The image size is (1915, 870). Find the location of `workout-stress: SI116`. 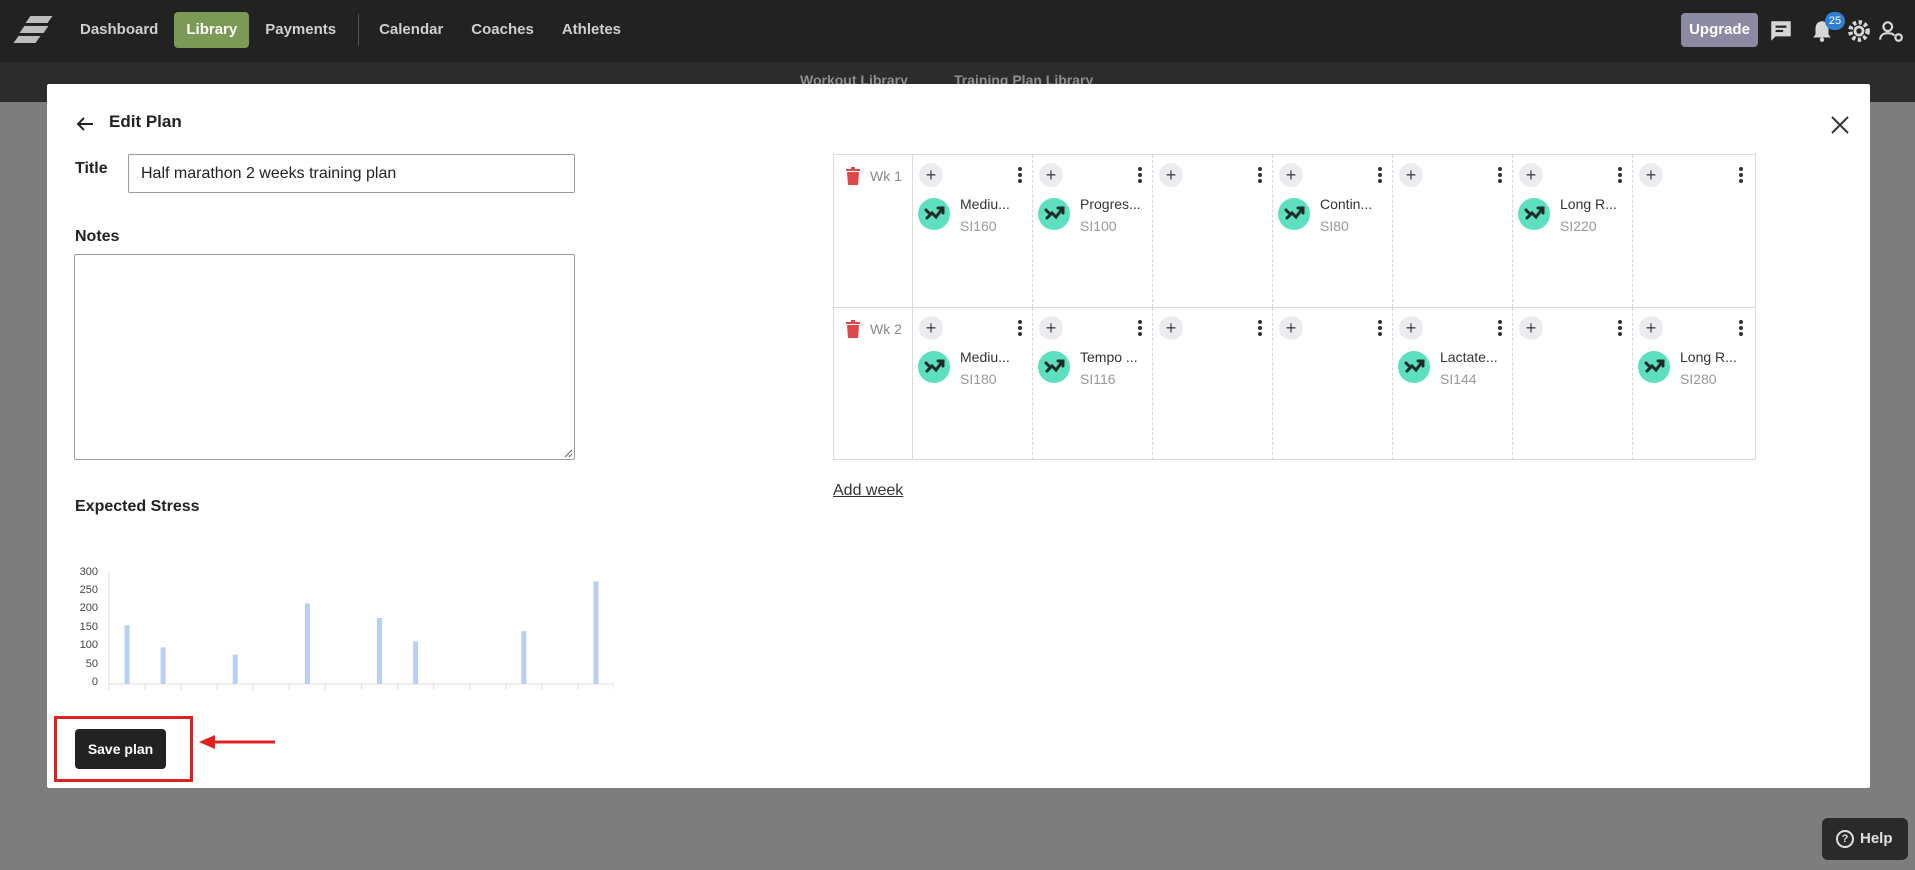

workout-stress: SI116 is located at coordinates (1098, 379).